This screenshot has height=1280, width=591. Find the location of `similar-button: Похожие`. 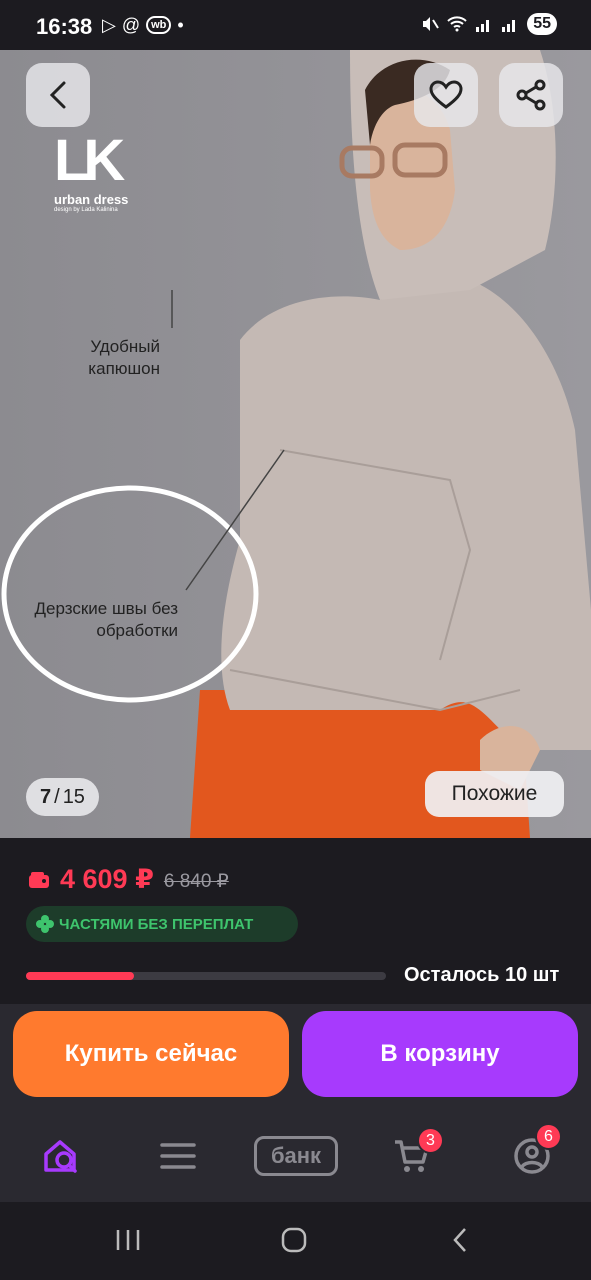

similar-button: Похожие is located at coordinates (494, 794).